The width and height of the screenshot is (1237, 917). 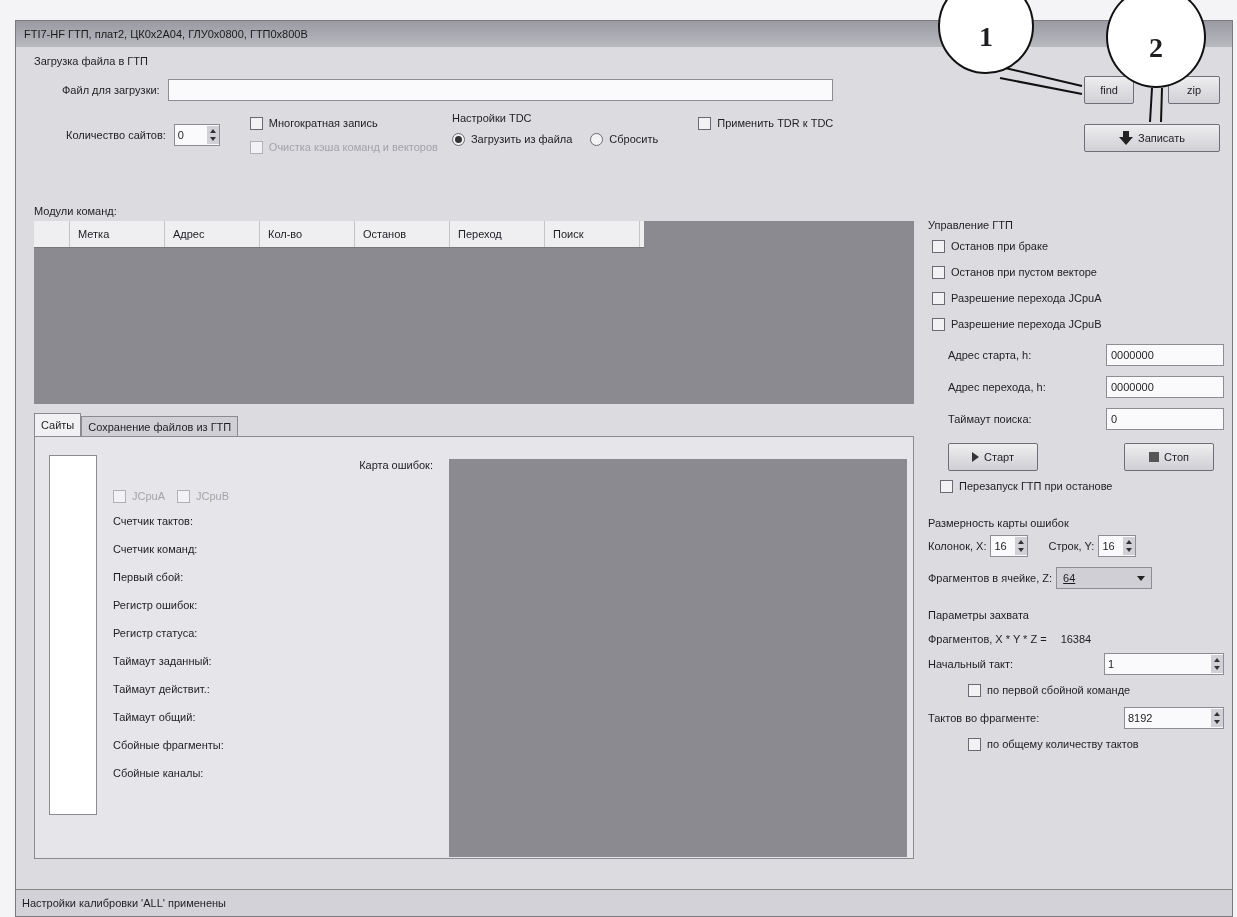 What do you see at coordinates (154, 717) in the screenshot?
I see `field-label: Таймаут общий:` at bounding box center [154, 717].